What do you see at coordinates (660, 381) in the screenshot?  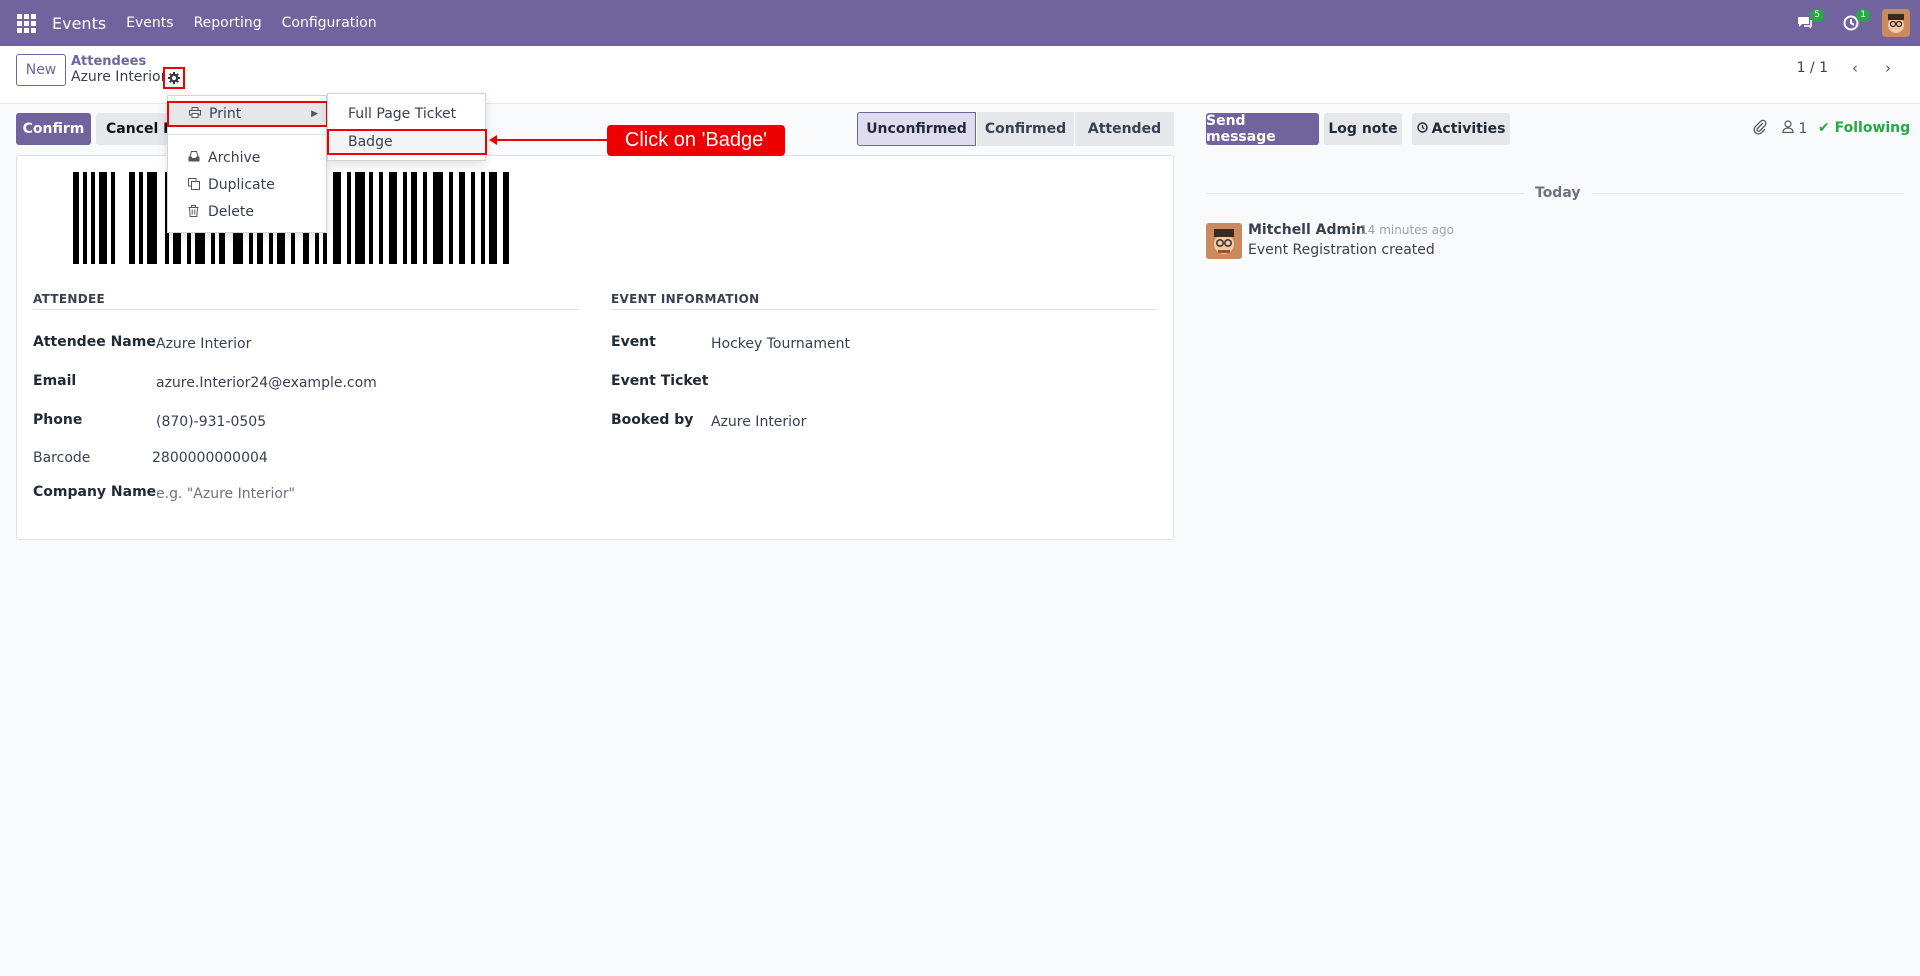 I see `event-ticket-label: Event Ticket` at bounding box center [660, 381].